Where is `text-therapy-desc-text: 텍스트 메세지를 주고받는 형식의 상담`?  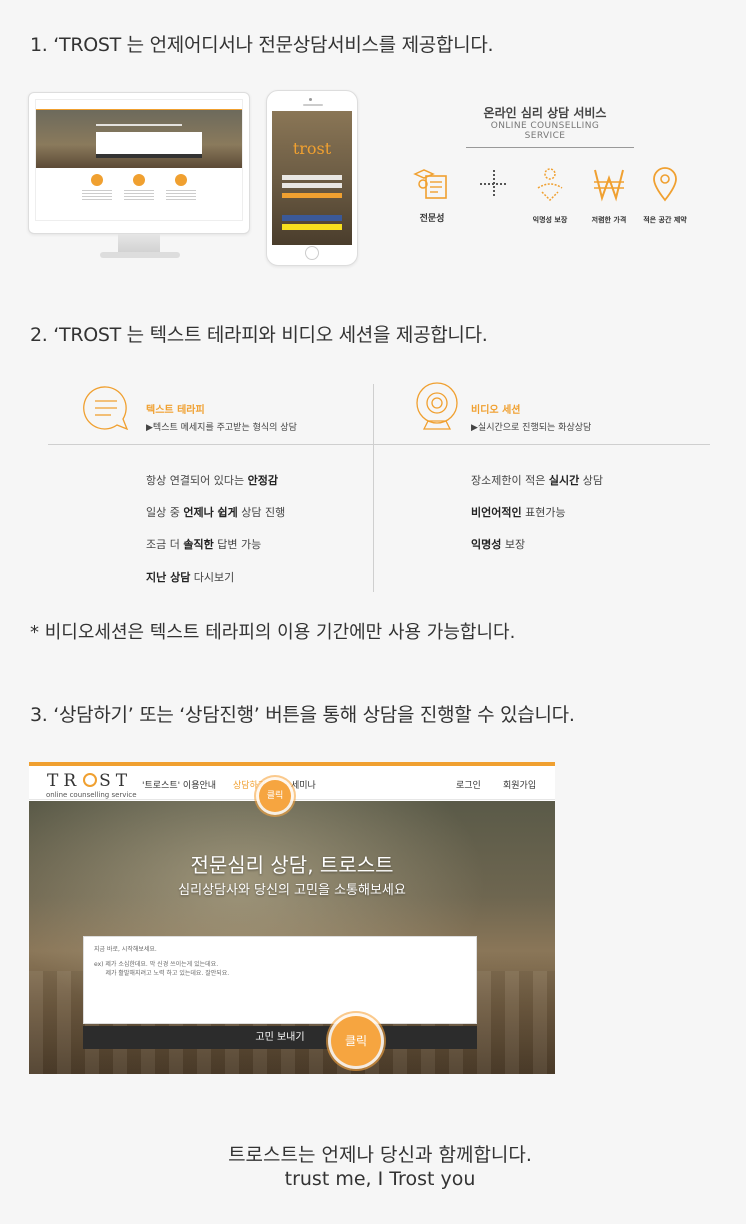 text-therapy-desc-text: 텍스트 메세지를 주고받는 형식의 상담 is located at coordinates (224, 428).